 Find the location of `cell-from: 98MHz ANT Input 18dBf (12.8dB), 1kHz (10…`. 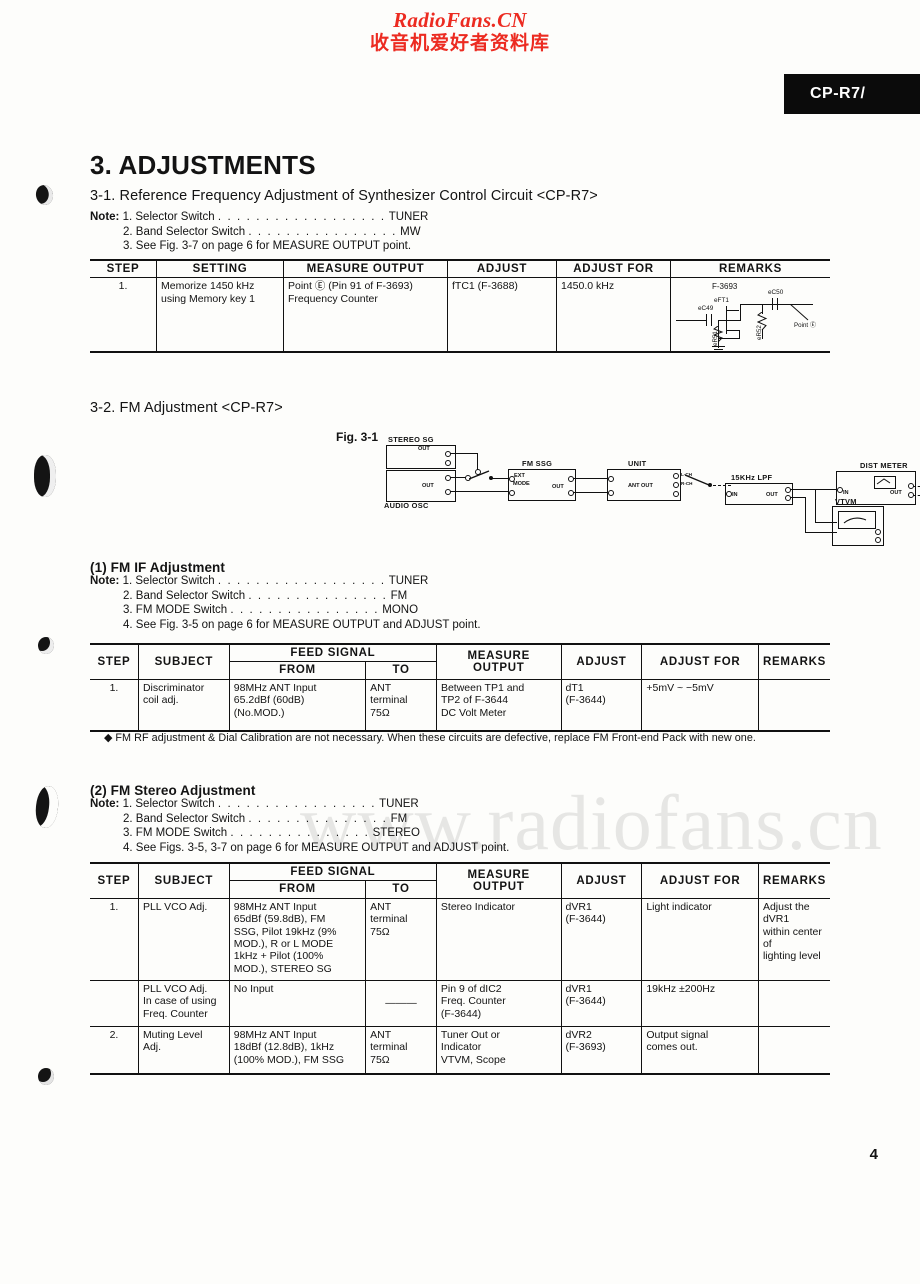

cell-from: 98MHz ANT Input 18dBf (12.8dB), 1kHz (10… is located at coordinates (297, 1050).